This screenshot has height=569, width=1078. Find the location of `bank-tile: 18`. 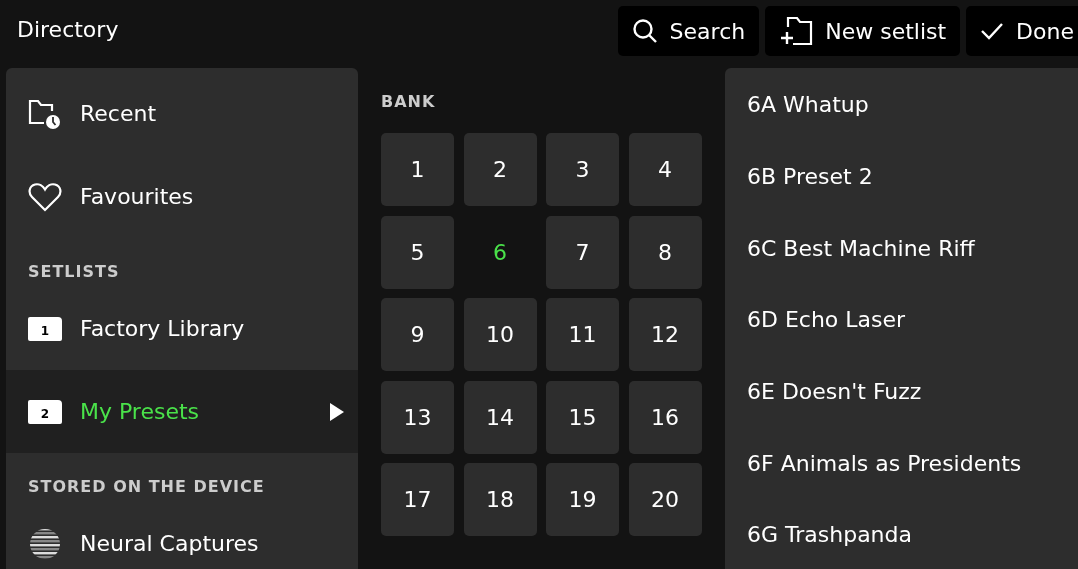

bank-tile: 18 is located at coordinates (500, 499).